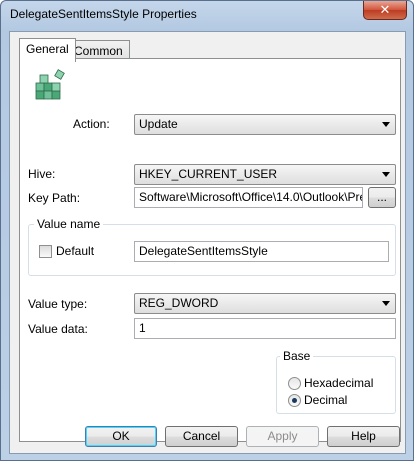  I want to click on tab-general-label: General, so click(47, 49).